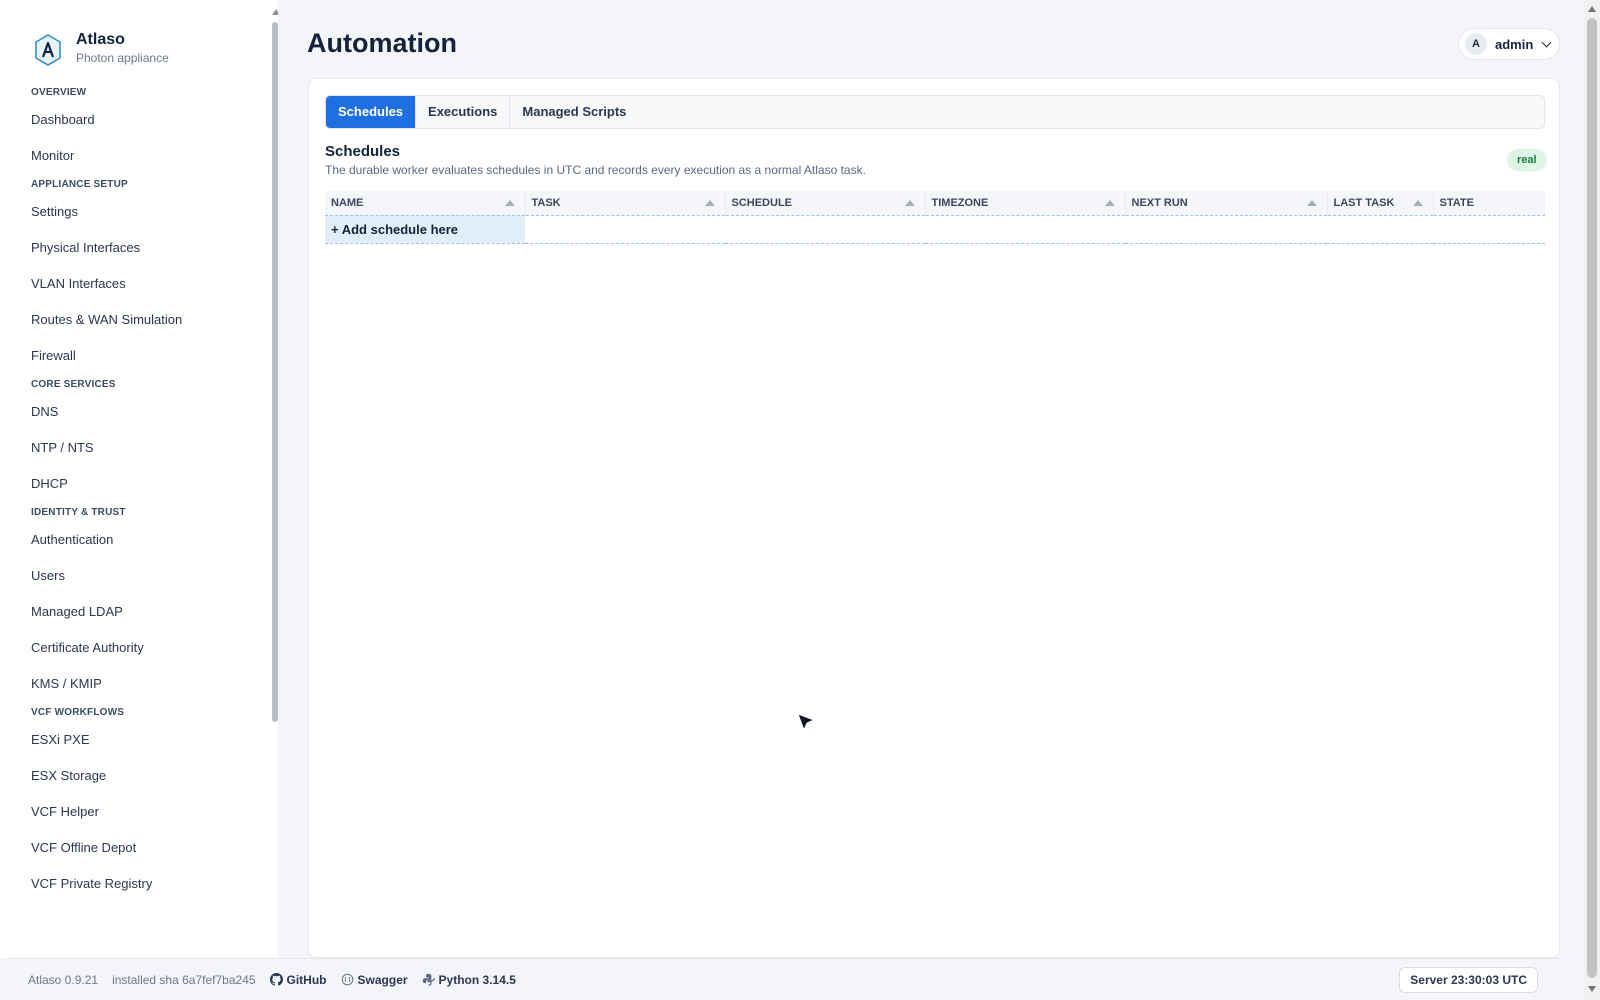 This screenshot has height=1000, width=1600. Describe the element at coordinates (463, 112) in the screenshot. I see `tab-executions: Executions` at that location.